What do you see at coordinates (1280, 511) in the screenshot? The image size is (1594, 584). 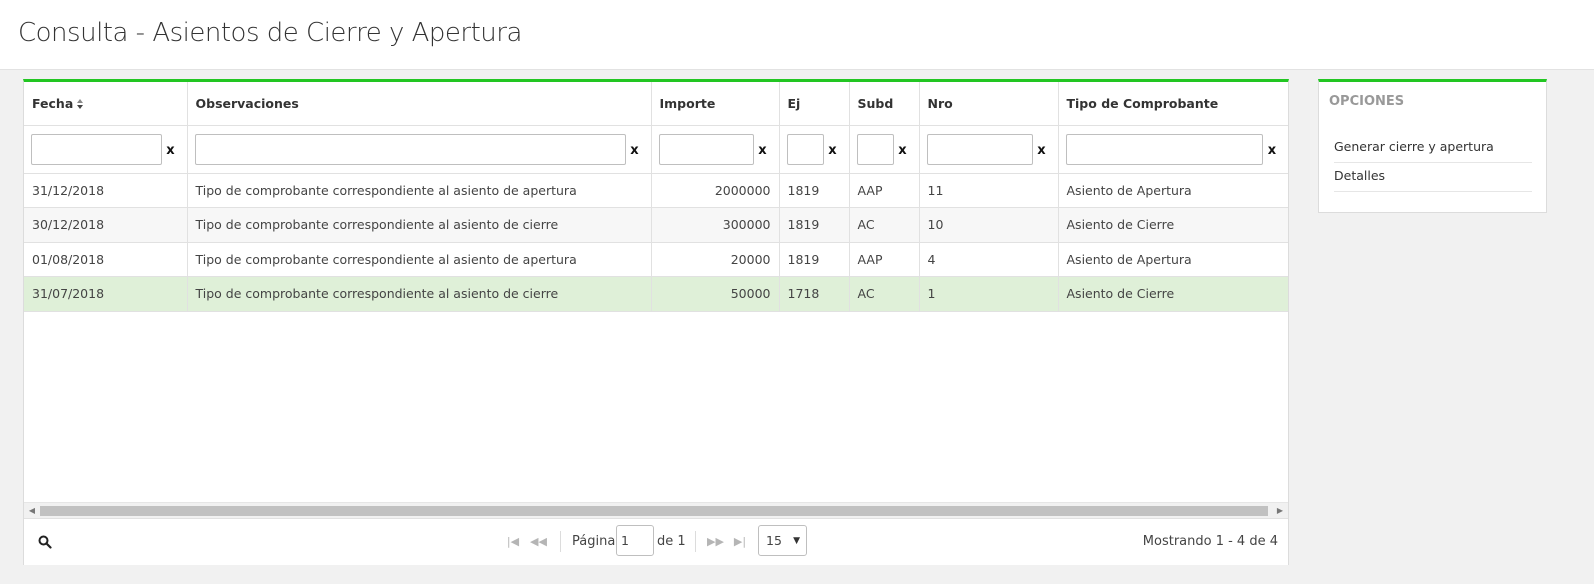 I see `scroll-right-icon: ▶` at bounding box center [1280, 511].